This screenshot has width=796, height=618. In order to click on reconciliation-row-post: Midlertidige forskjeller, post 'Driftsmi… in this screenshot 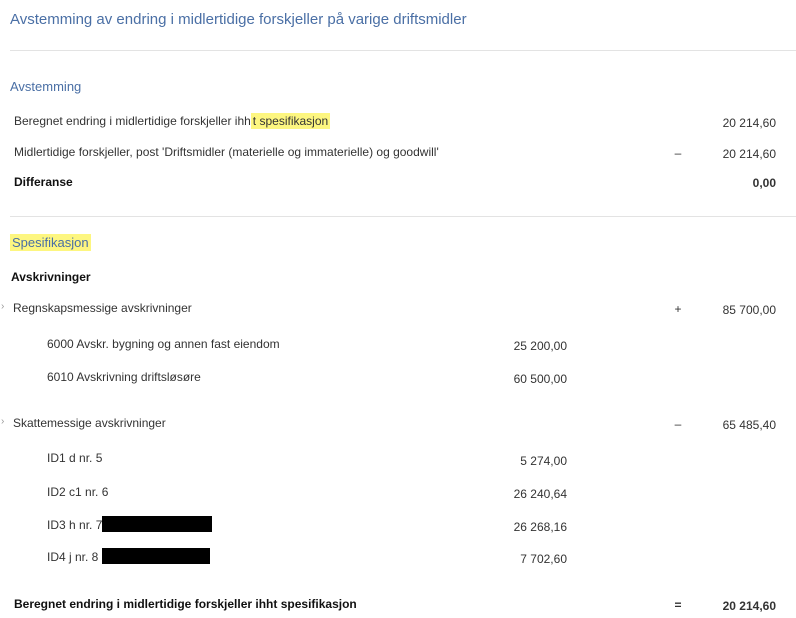, I will do `click(226, 152)`.